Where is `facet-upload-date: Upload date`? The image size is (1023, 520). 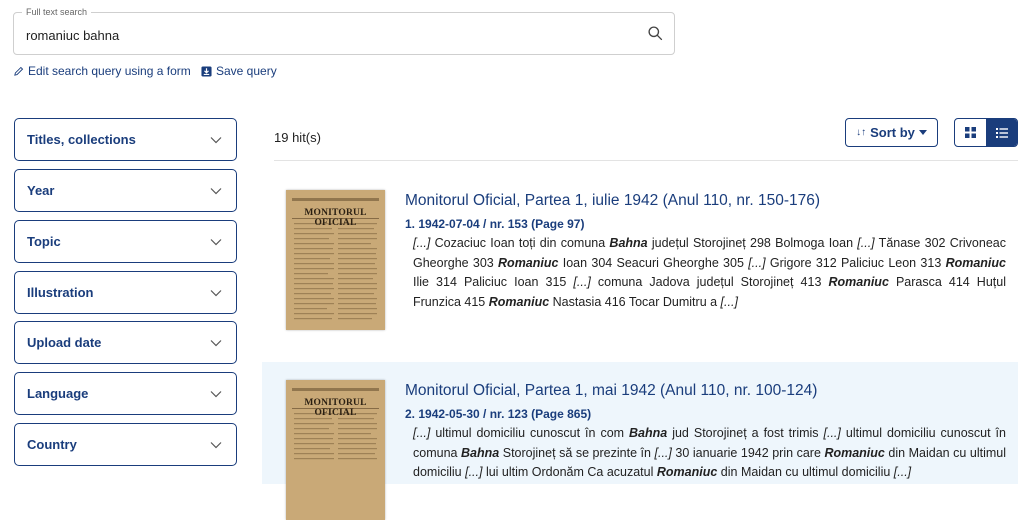
facet-upload-date: Upload date is located at coordinates (125, 342).